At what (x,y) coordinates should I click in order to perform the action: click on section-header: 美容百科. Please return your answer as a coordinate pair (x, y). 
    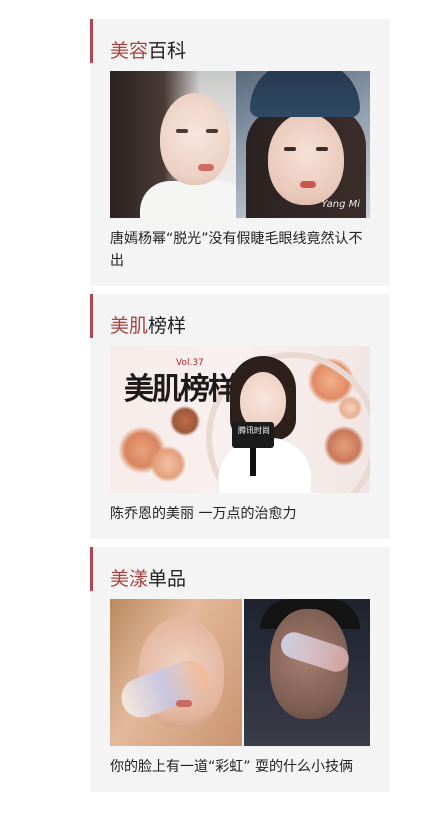
    Looking at the image, I should click on (240, 45).